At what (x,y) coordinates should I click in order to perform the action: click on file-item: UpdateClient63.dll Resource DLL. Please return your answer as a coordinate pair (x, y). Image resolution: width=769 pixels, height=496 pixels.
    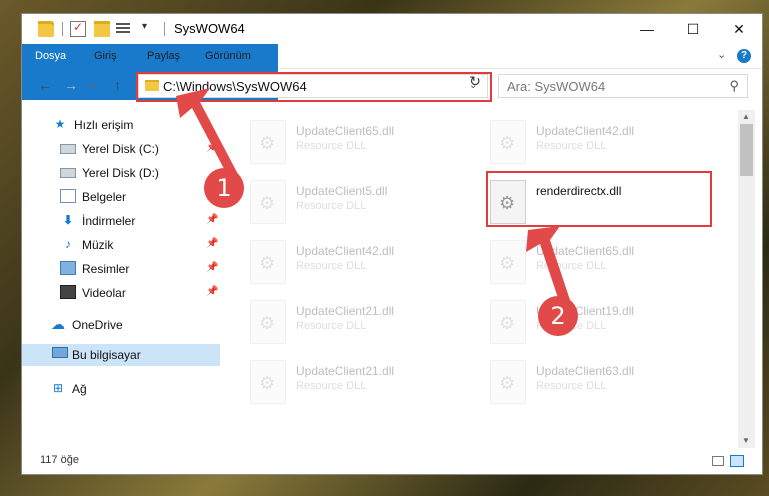
    Looking at the image, I should click on (605, 386).